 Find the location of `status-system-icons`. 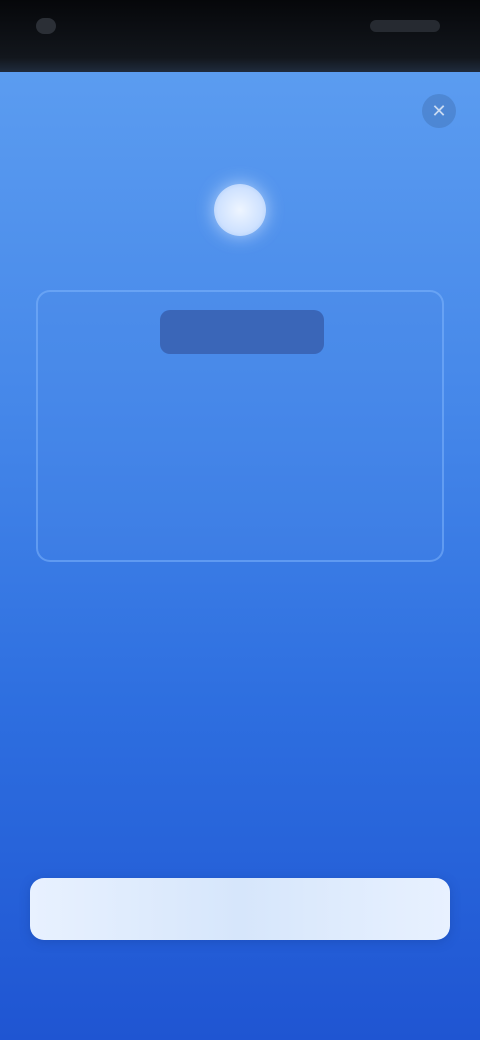

status-system-icons is located at coordinates (405, 26).